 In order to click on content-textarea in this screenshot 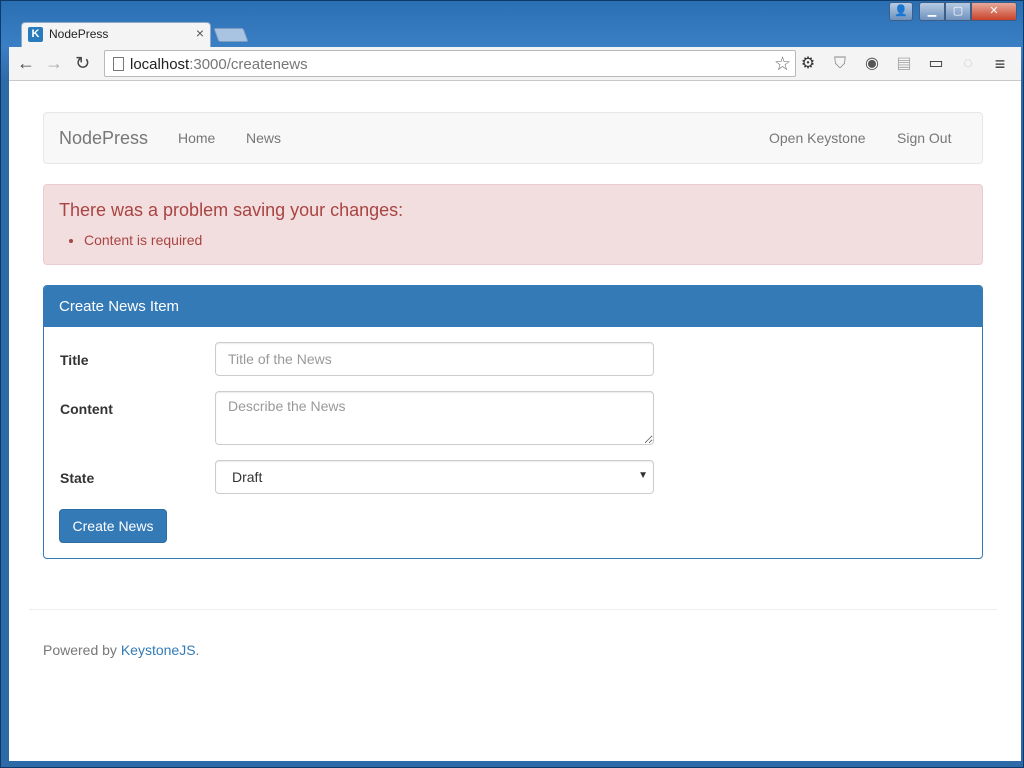, I will do `click(434, 418)`.